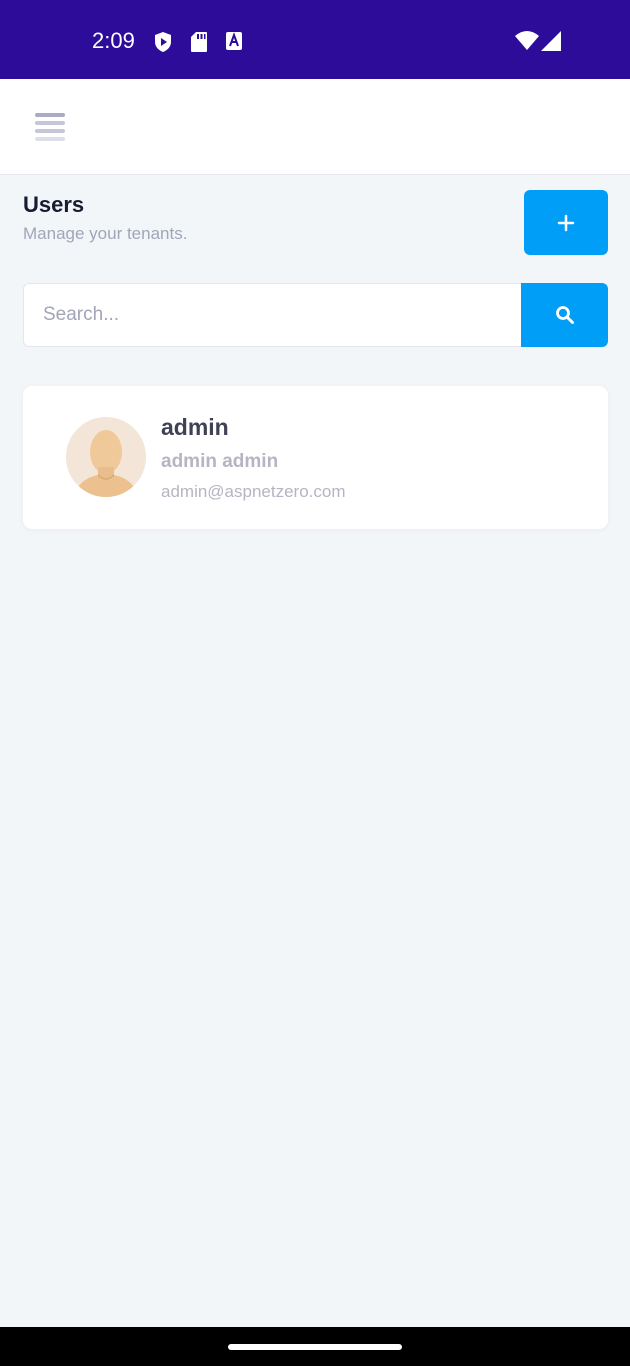 The image size is (630, 1366). What do you see at coordinates (113, 40) in the screenshot?
I see `status-time: 2:09` at bounding box center [113, 40].